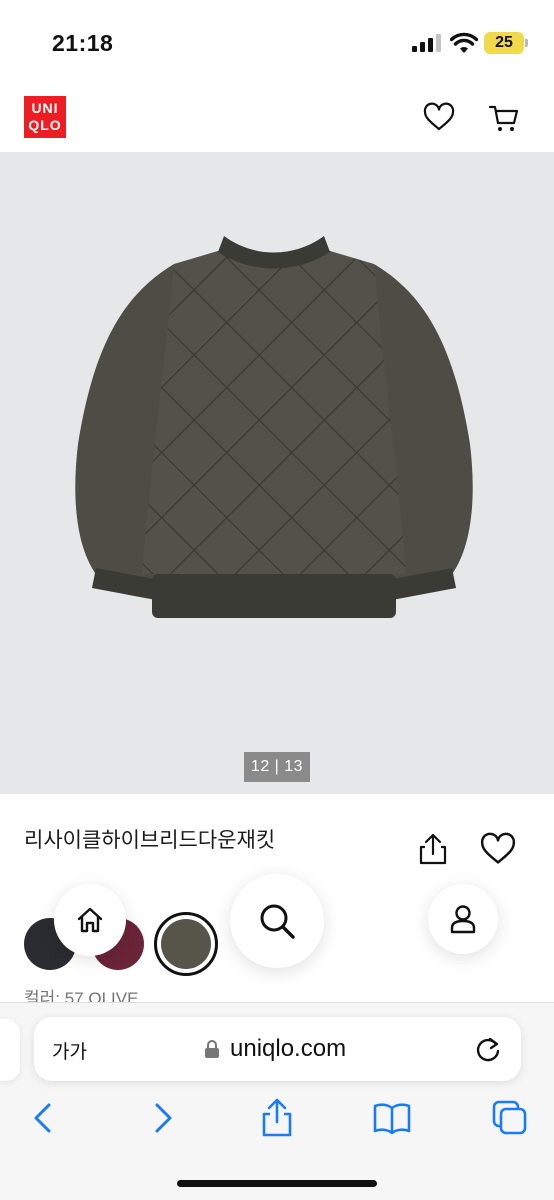 This screenshot has width=554, height=1200. I want to click on home-button, so click(90, 920).